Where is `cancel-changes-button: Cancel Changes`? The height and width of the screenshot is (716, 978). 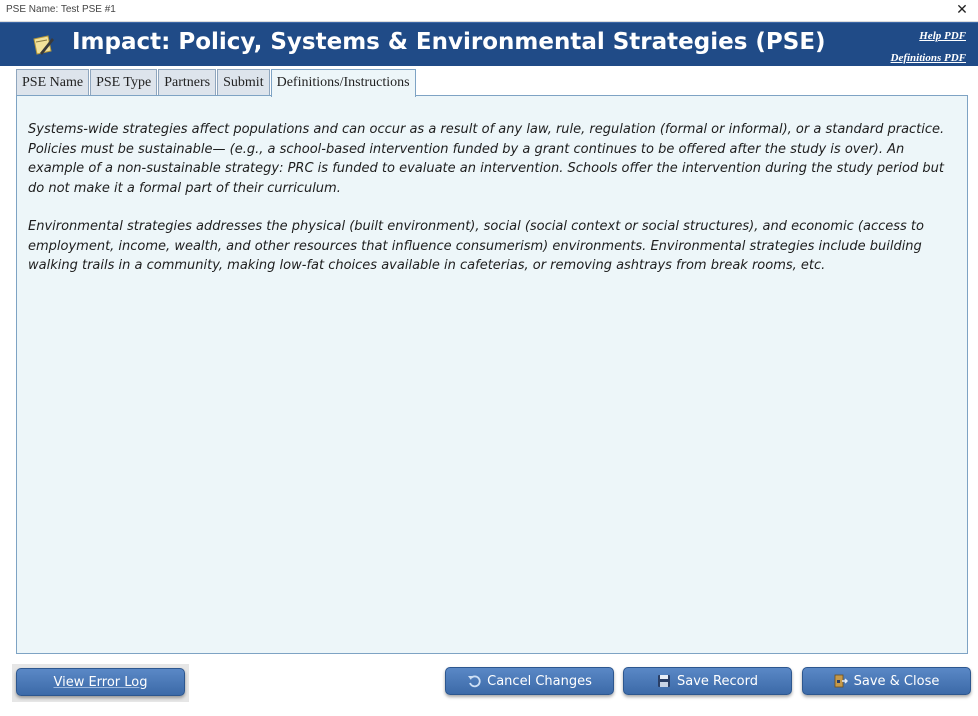 cancel-changes-button: Cancel Changes is located at coordinates (529, 681).